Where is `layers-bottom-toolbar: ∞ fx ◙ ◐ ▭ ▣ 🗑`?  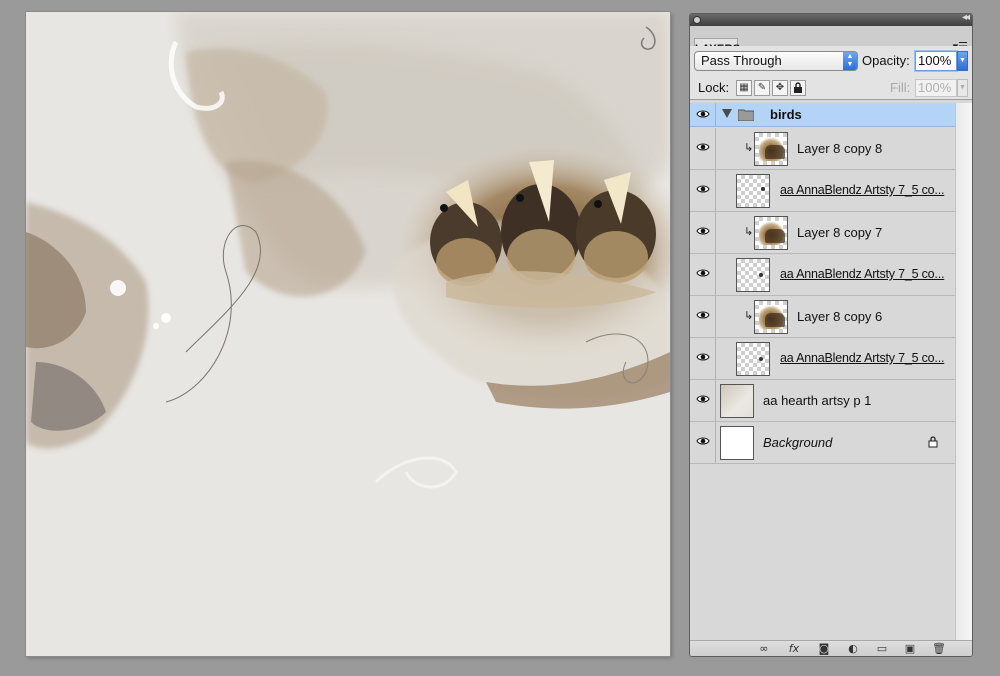 layers-bottom-toolbar: ∞ fx ◙ ◐ ▭ ▣ 🗑 is located at coordinates (831, 648).